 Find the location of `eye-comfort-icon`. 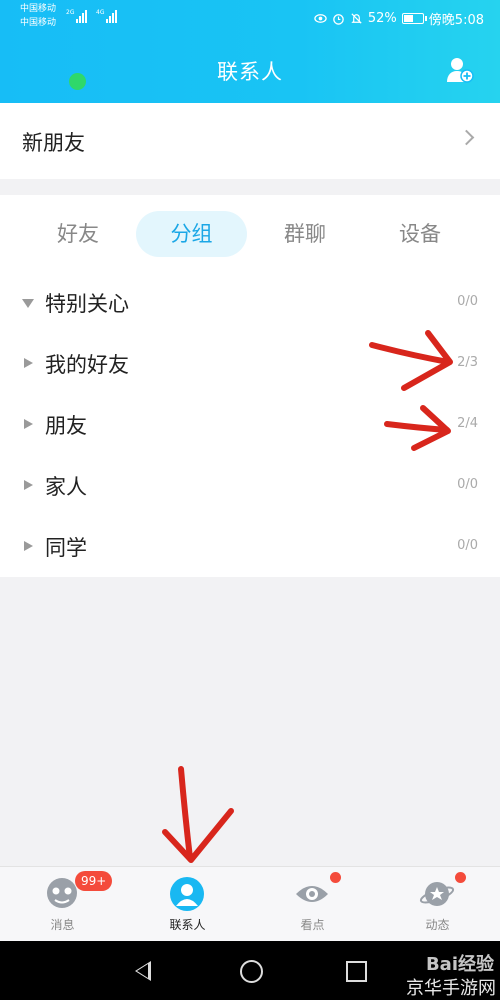

eye-comfort-icon is located at coordinates (320, 18).